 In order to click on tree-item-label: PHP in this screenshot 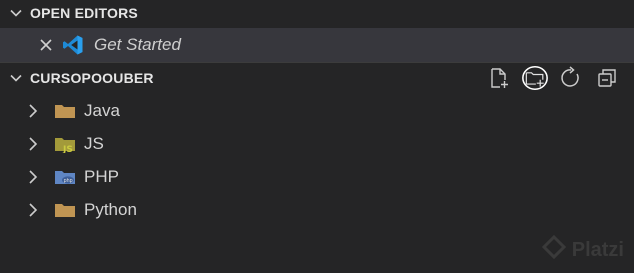, I will do `click(101, 176)`.